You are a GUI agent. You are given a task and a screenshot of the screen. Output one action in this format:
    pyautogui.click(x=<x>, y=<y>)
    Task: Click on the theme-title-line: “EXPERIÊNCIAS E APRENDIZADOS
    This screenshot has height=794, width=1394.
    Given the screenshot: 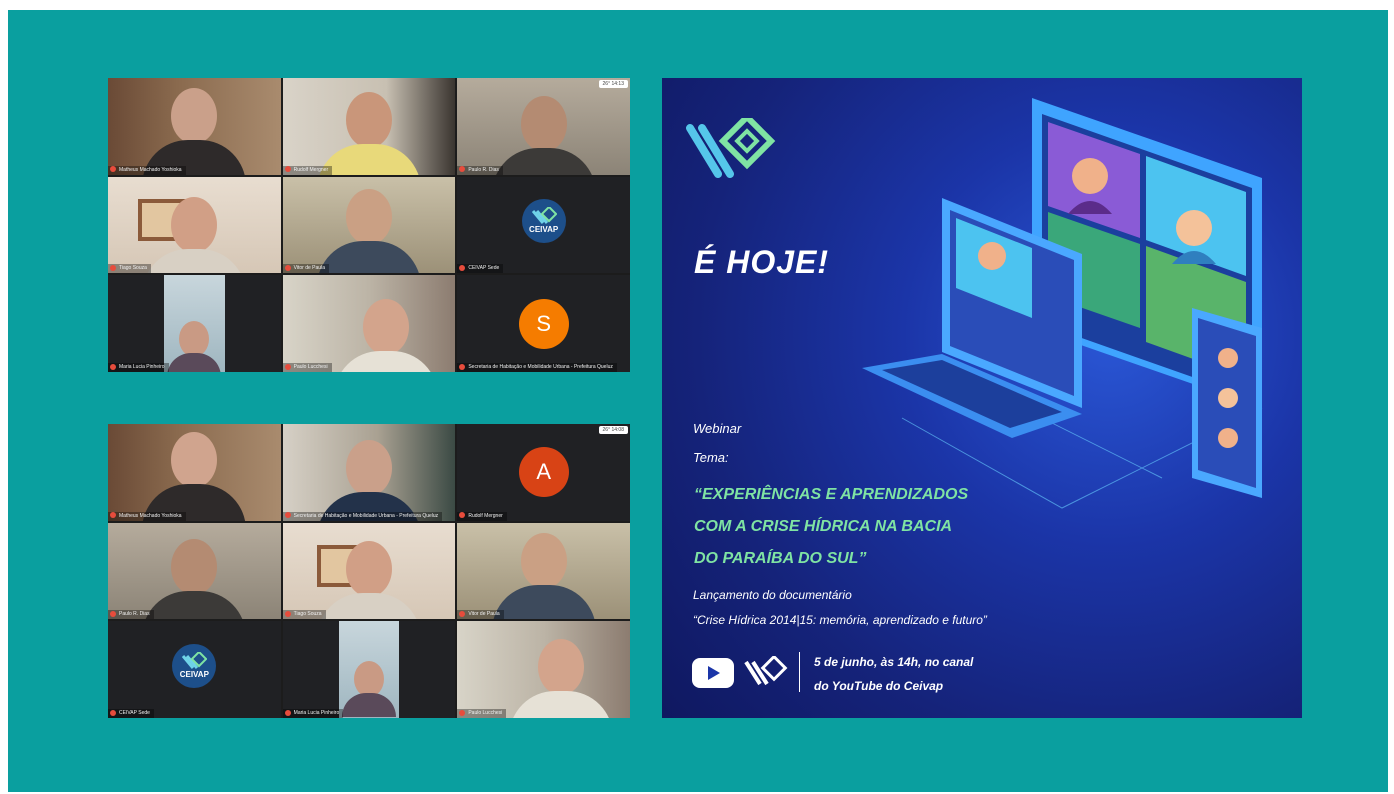 What is the action you would take?
    pyautogui.click(x=831, y=494)
    